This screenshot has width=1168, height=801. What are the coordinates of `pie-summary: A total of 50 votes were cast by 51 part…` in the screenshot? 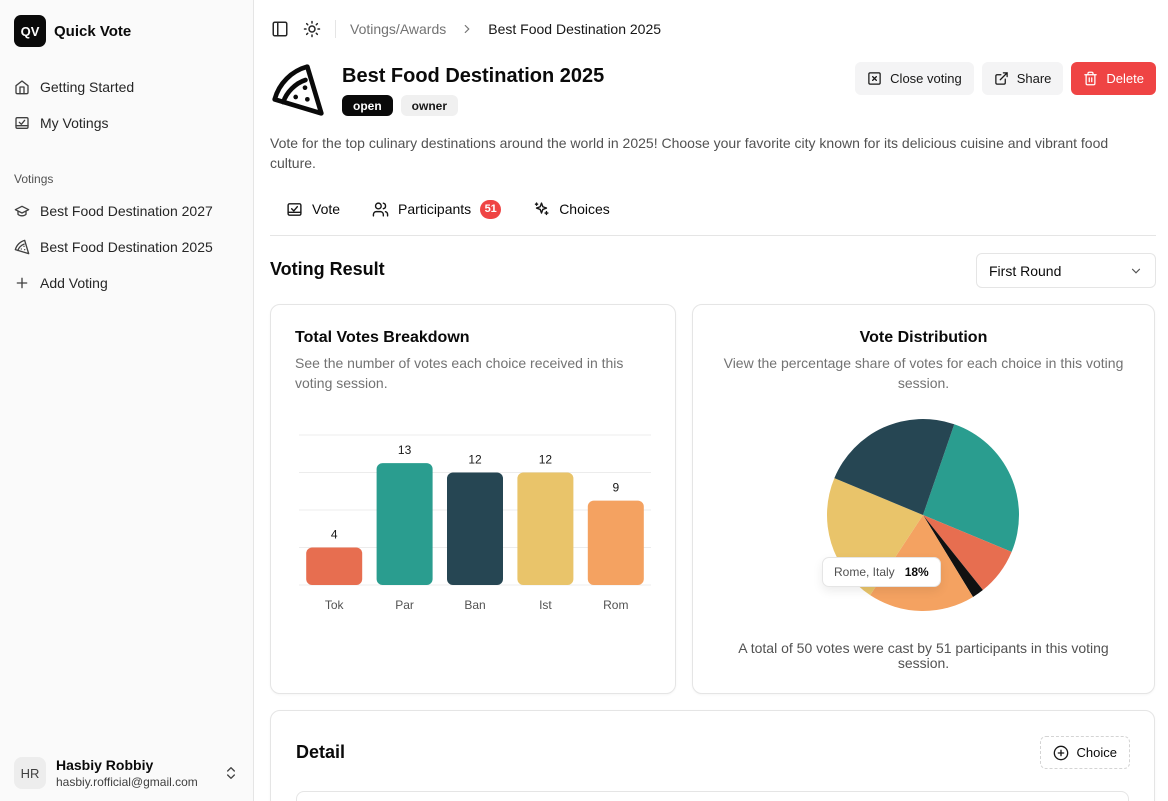 It's located at (923, 655).